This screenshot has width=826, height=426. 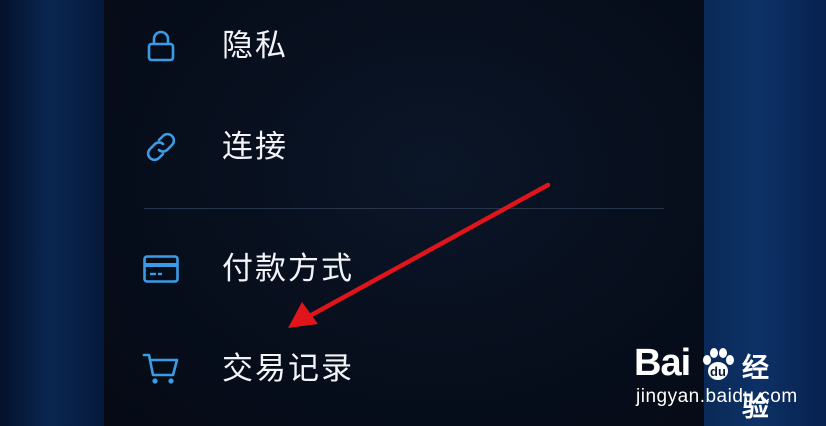 I want to click on menu-item-label: 连接, so click(x=255, y=147).